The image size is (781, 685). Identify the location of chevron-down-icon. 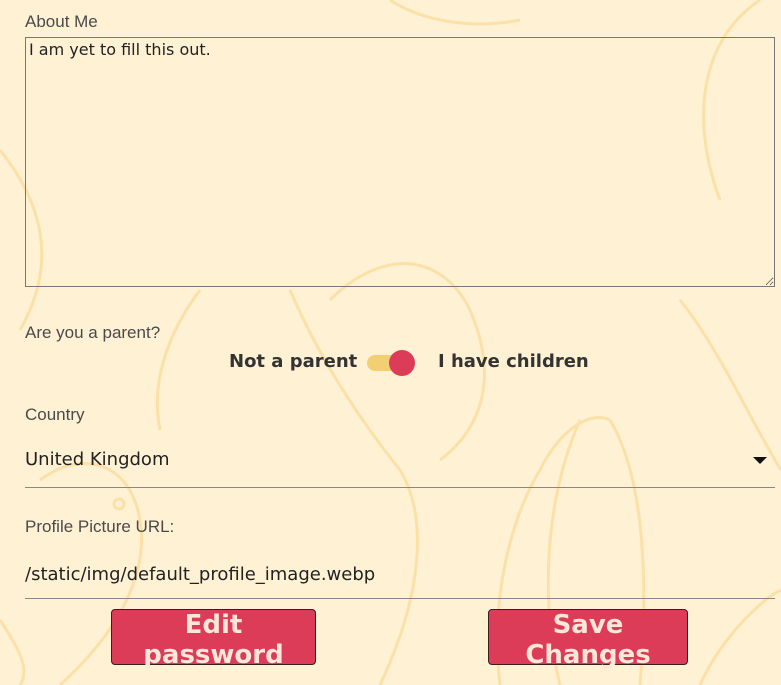
(760, 460).